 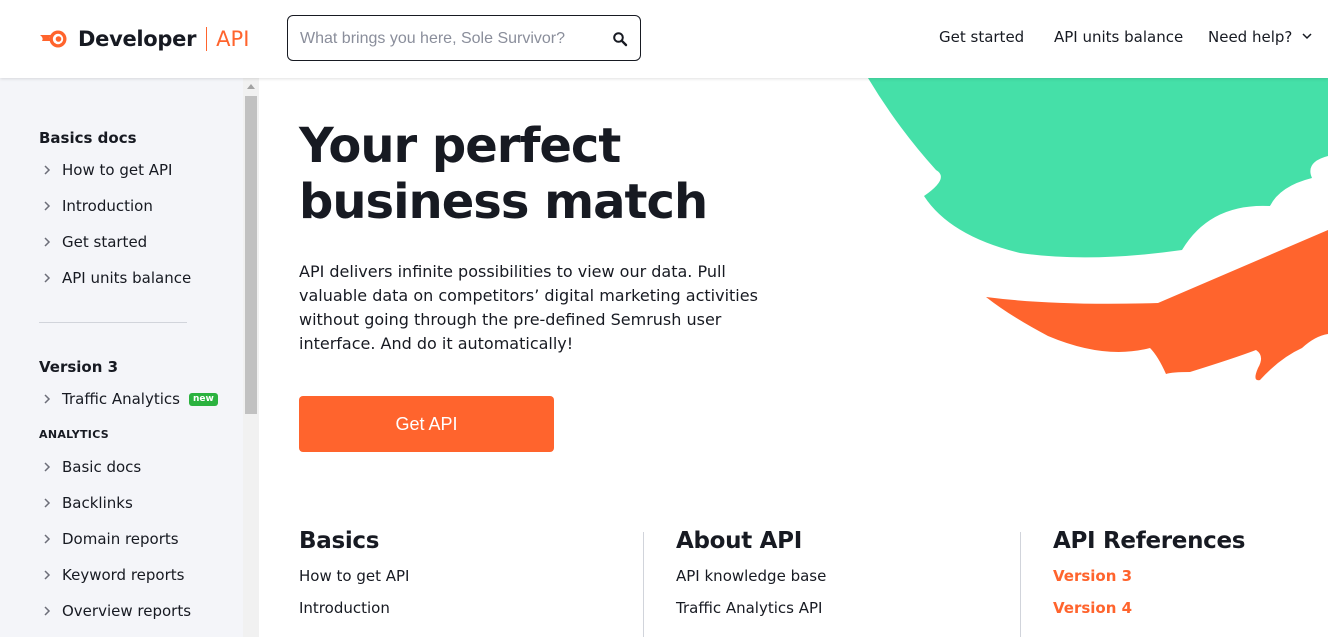 I want to click on link-traffic-analytics-api: Traffic Analytics API, so click(x=751, y=614).